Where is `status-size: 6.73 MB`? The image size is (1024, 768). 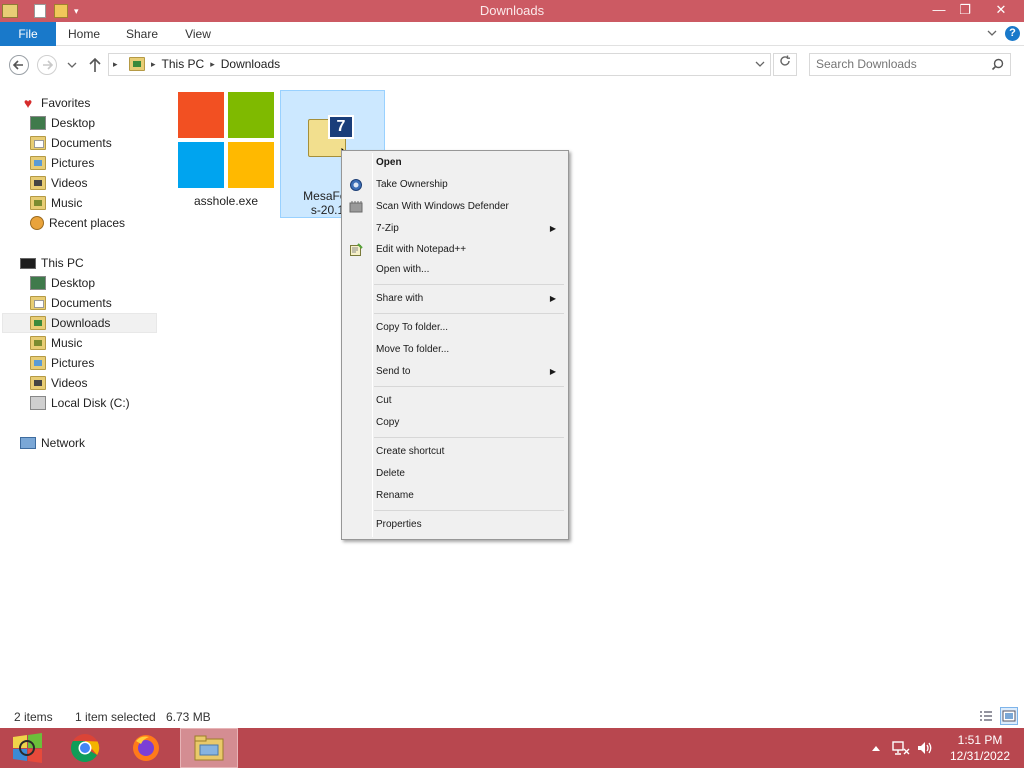
status-size: 6.73 MB is located at coordinates (188, 717).